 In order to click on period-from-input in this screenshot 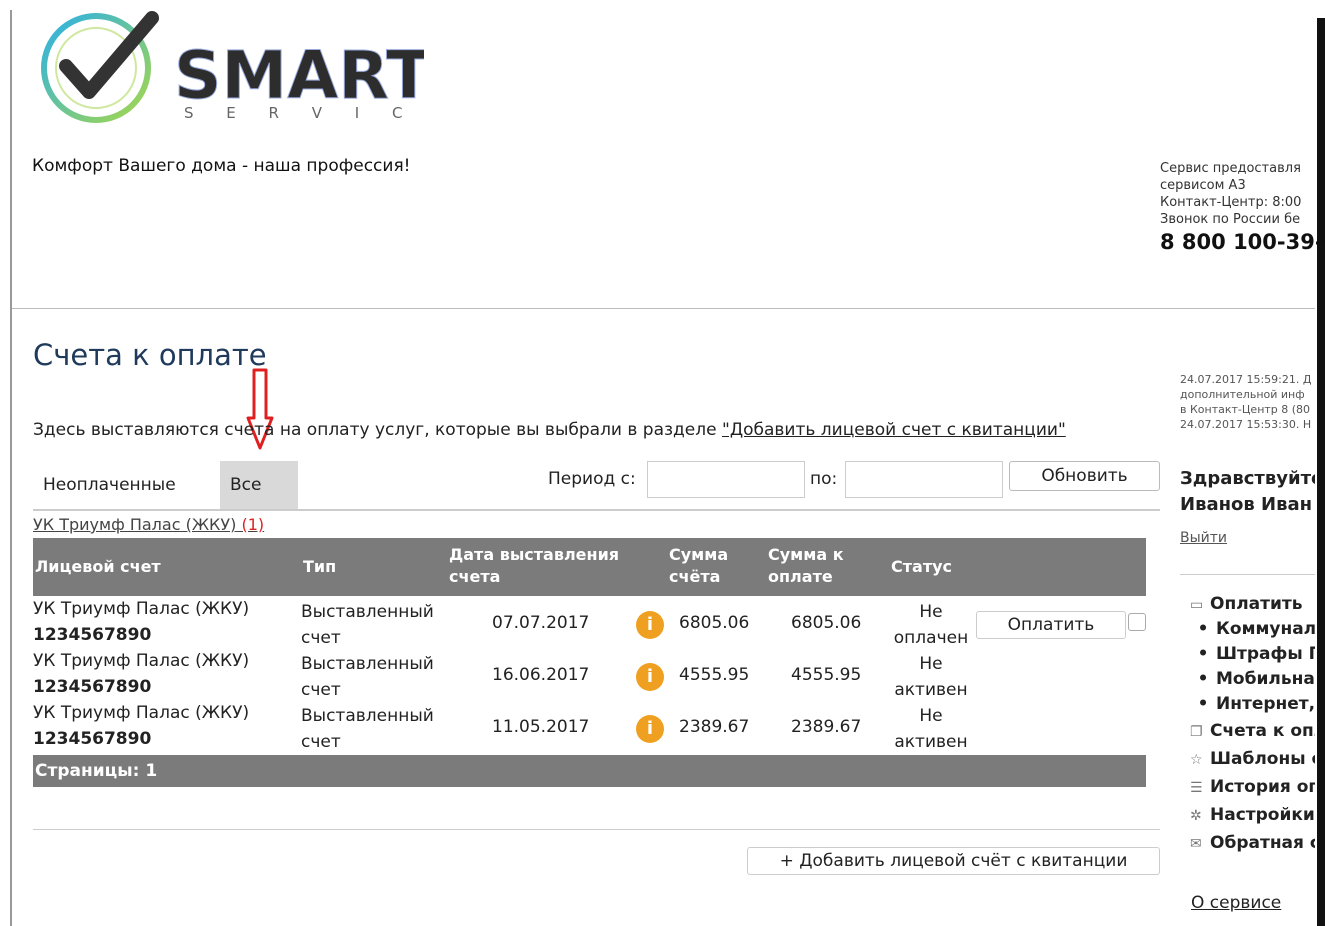, I will do `click(726, 479)`.